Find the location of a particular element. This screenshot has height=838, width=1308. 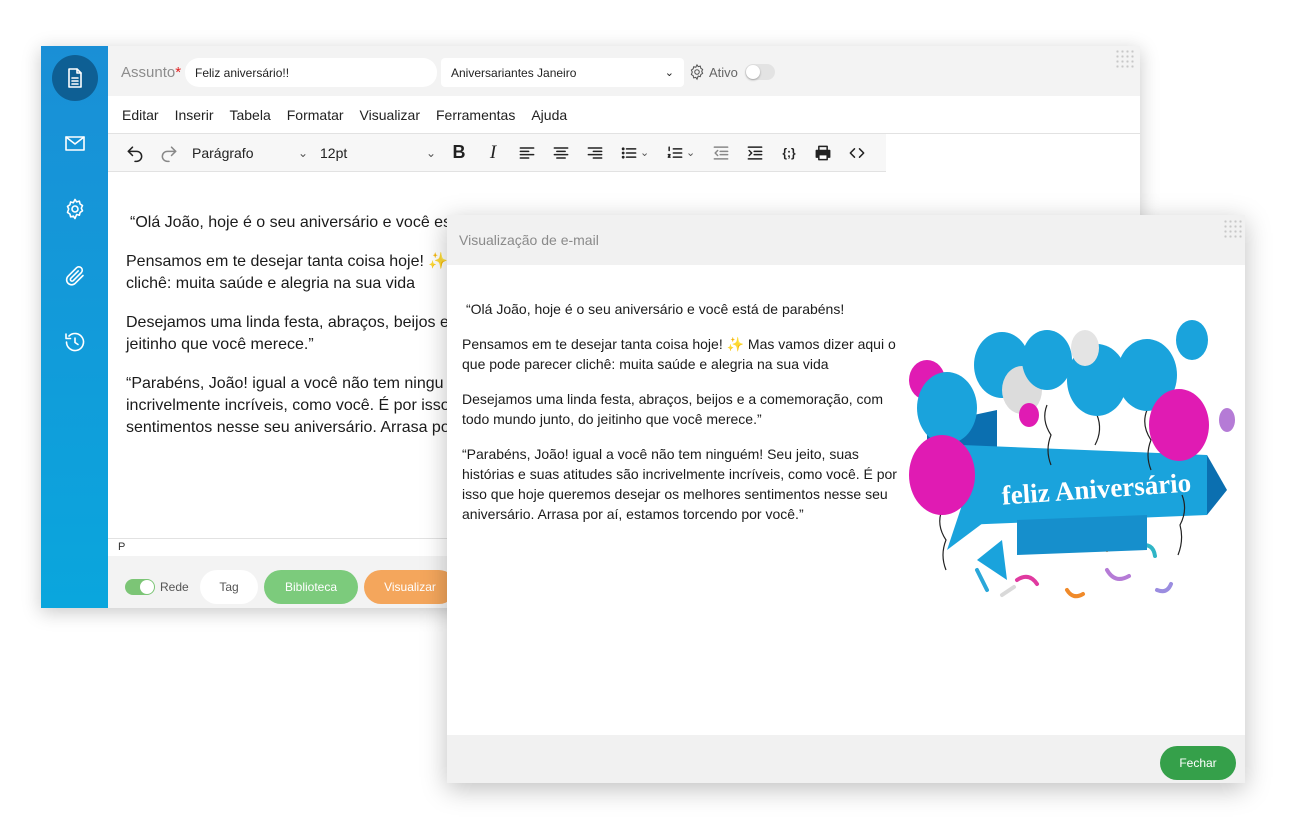

italic-icon: I is located at coordinates (493, 153).